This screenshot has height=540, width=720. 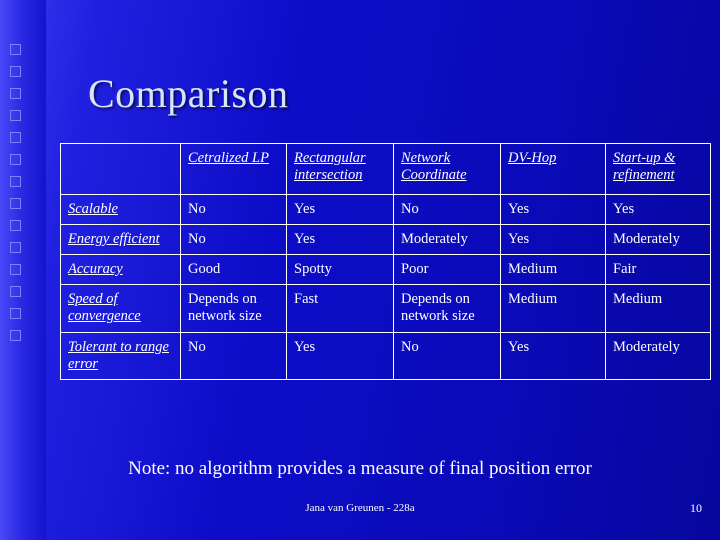 I want to click on row-header-accuracy: Accuracy, so click(x=120, y=270).